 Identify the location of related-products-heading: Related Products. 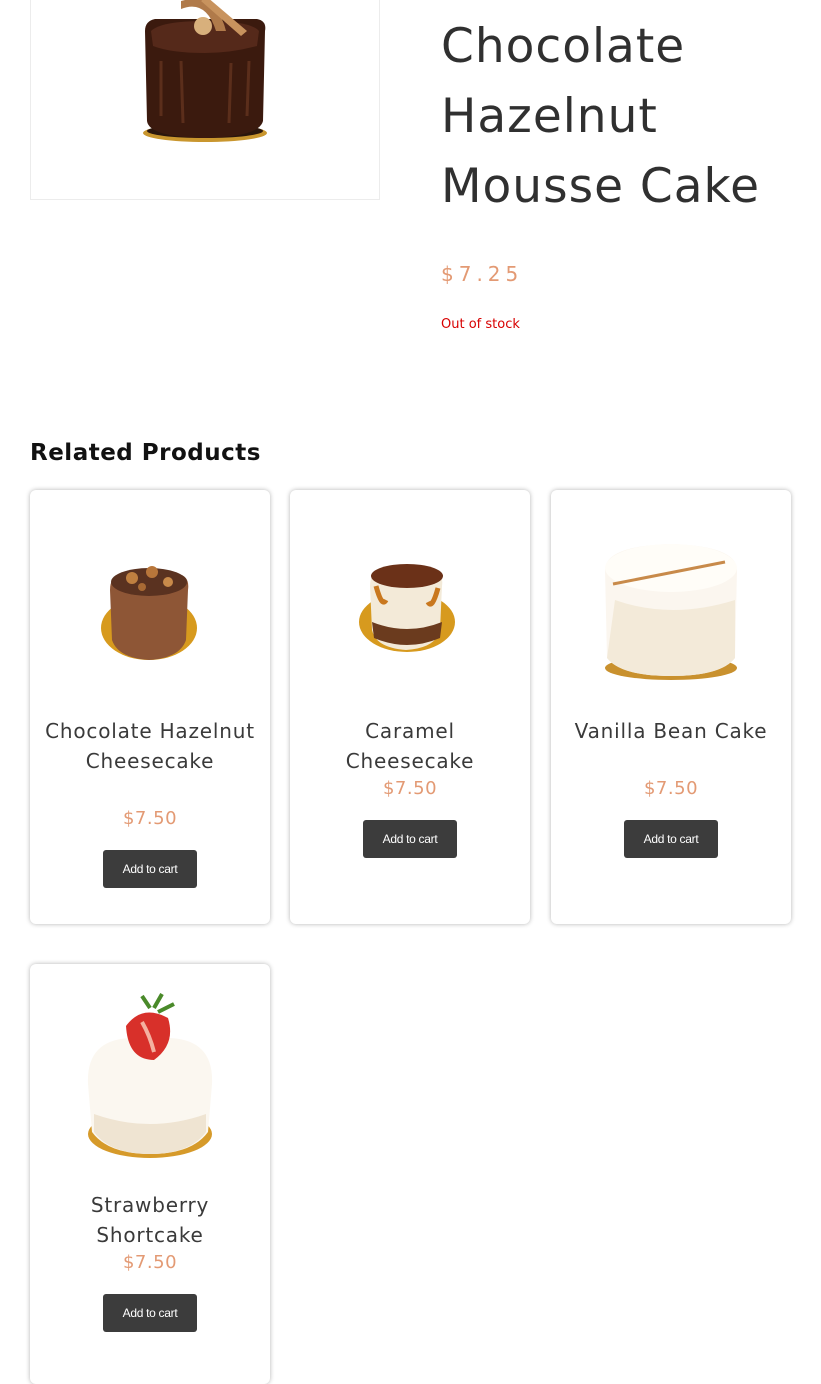
(145, 453).